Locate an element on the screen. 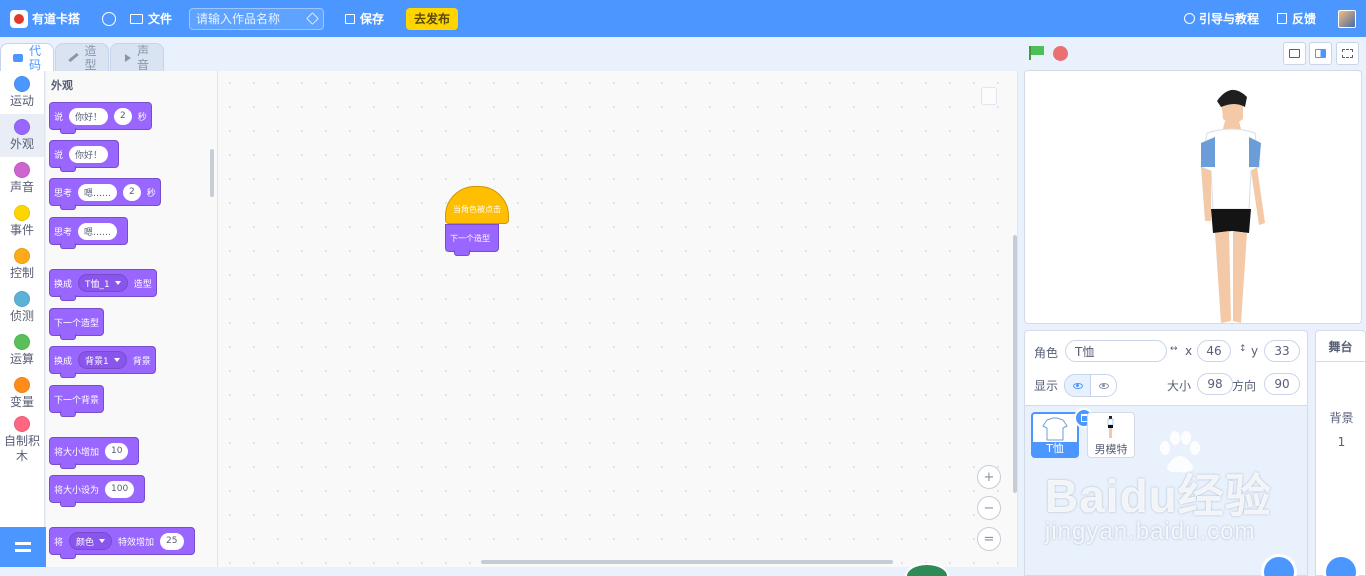 The height and width of the screenshot is (576, 1366). direction-input: 90 is located at coordinates (1282, 384).